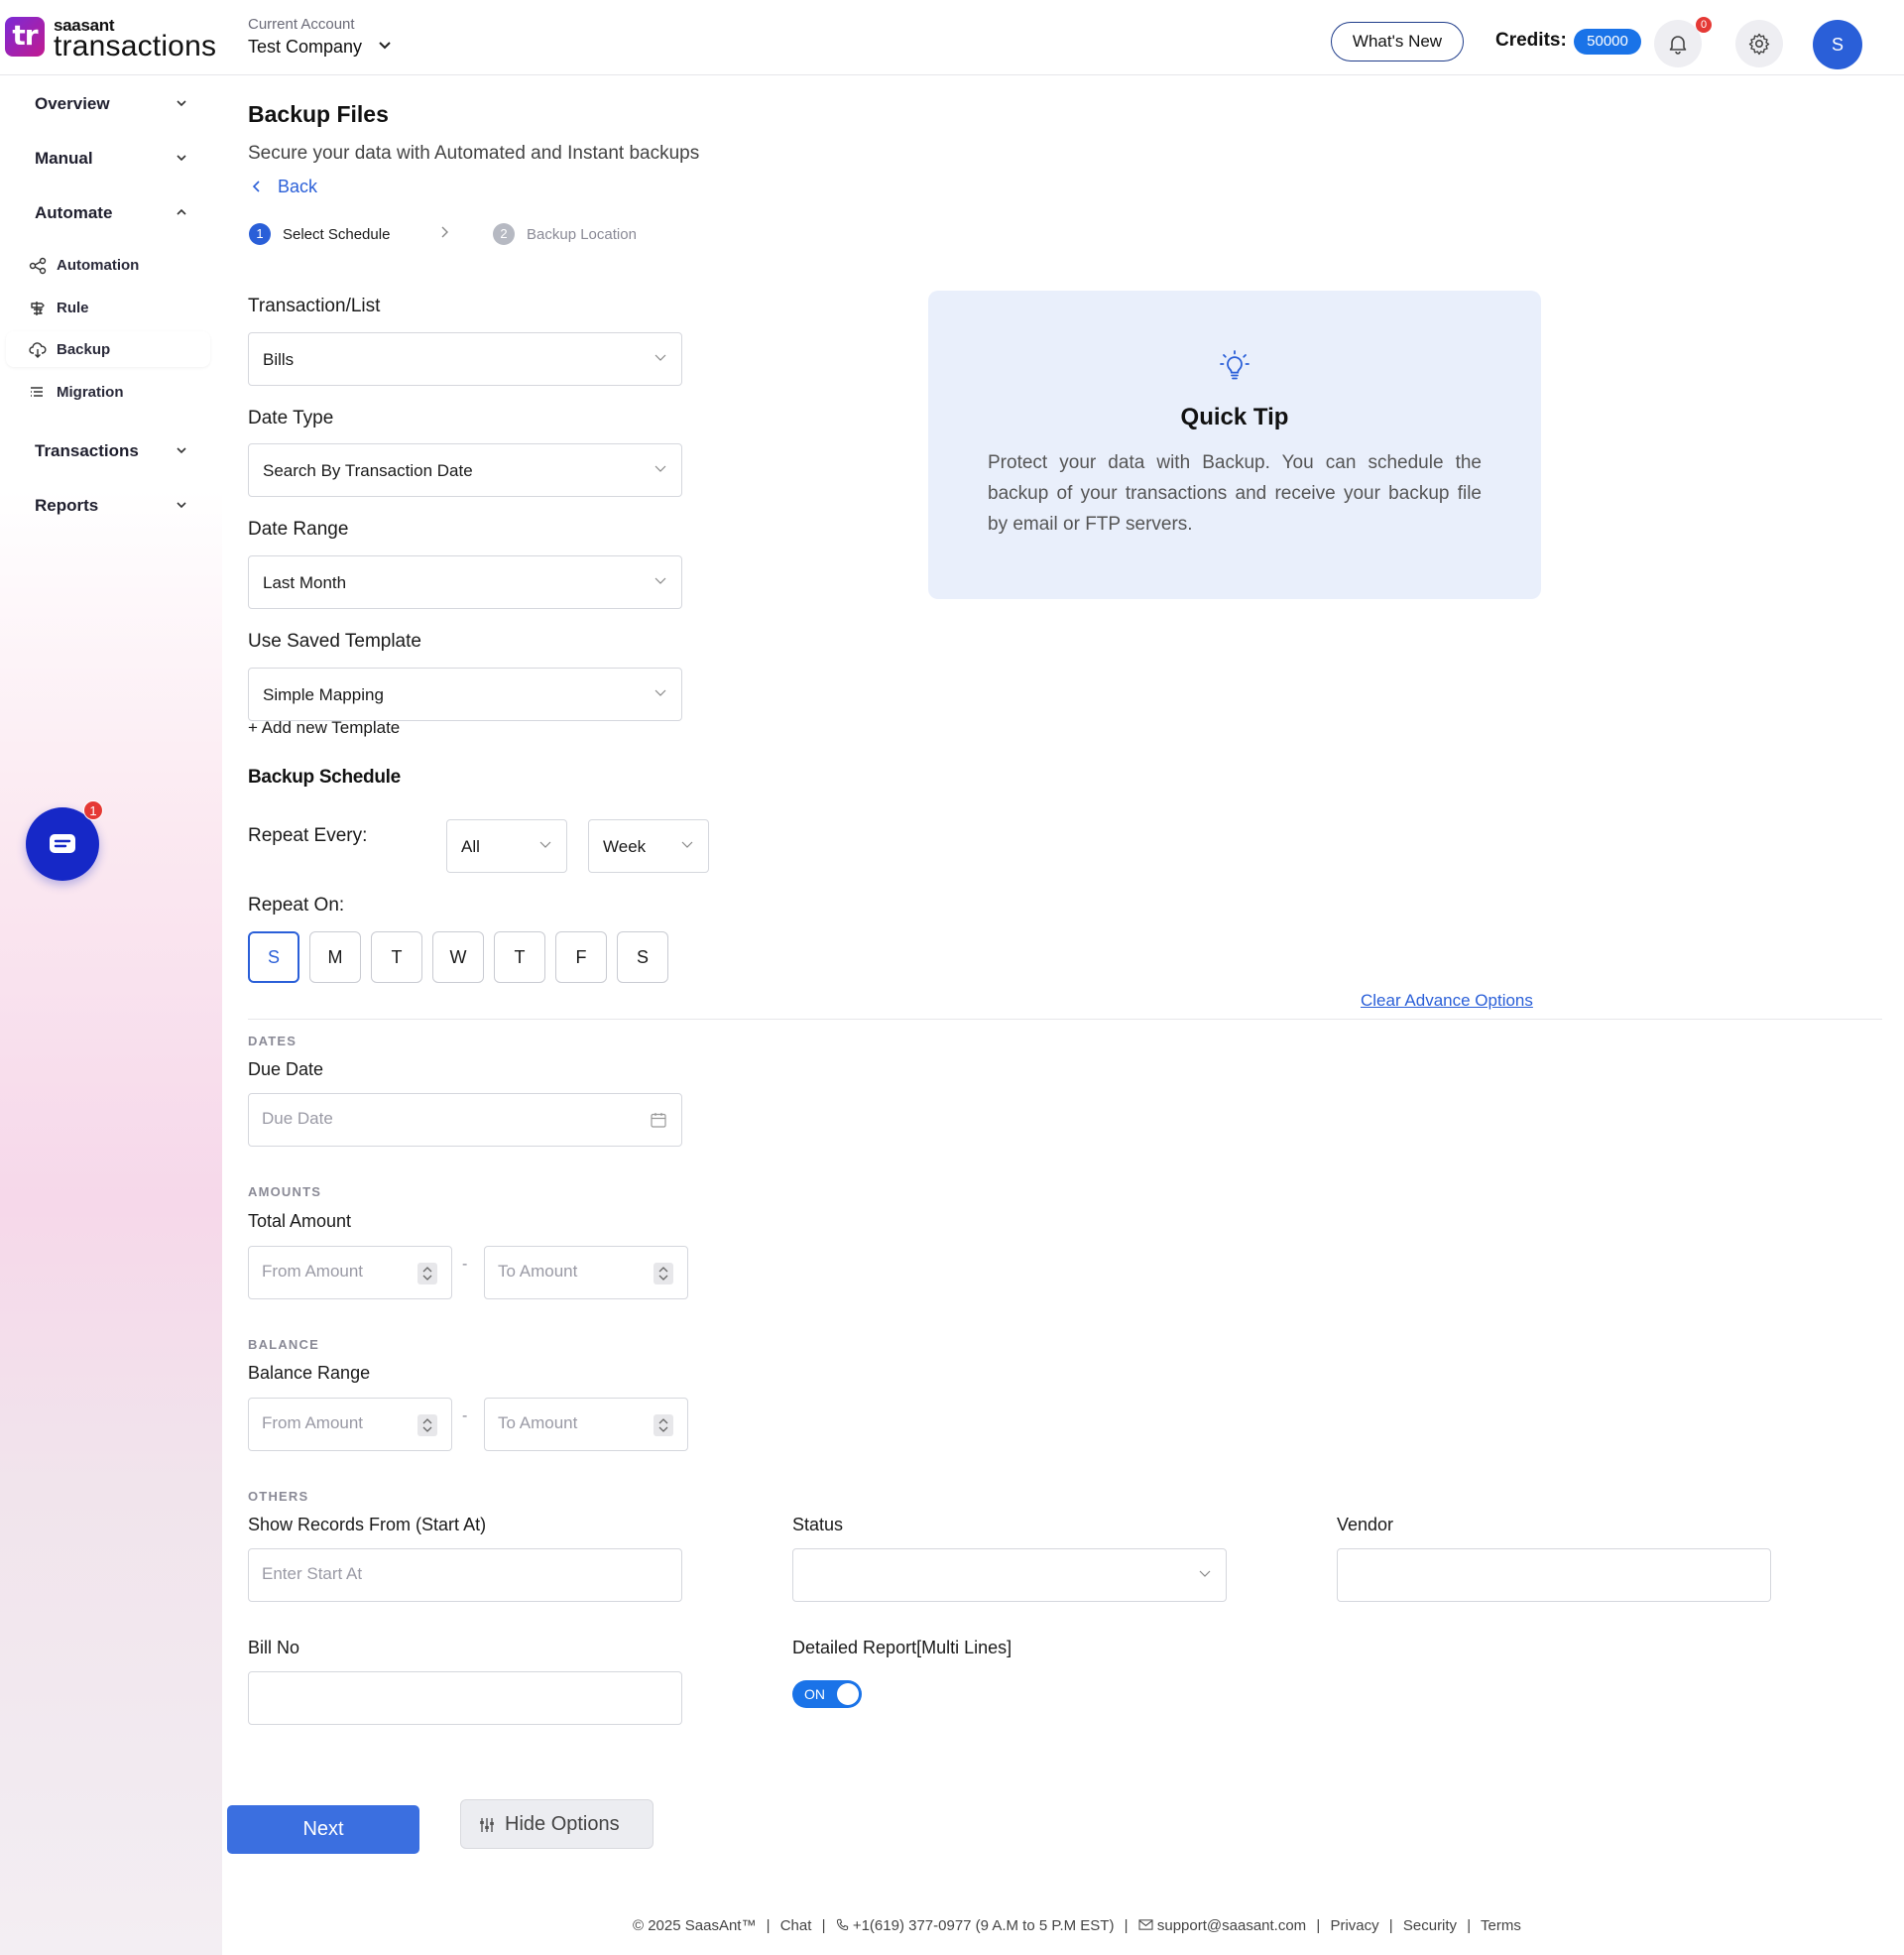 Image resolution: width=1904 pixels, height=1955 pixels. Describe the element at coordinates (625, 846) in the screenshot. I see `select-value: Week` at that location.